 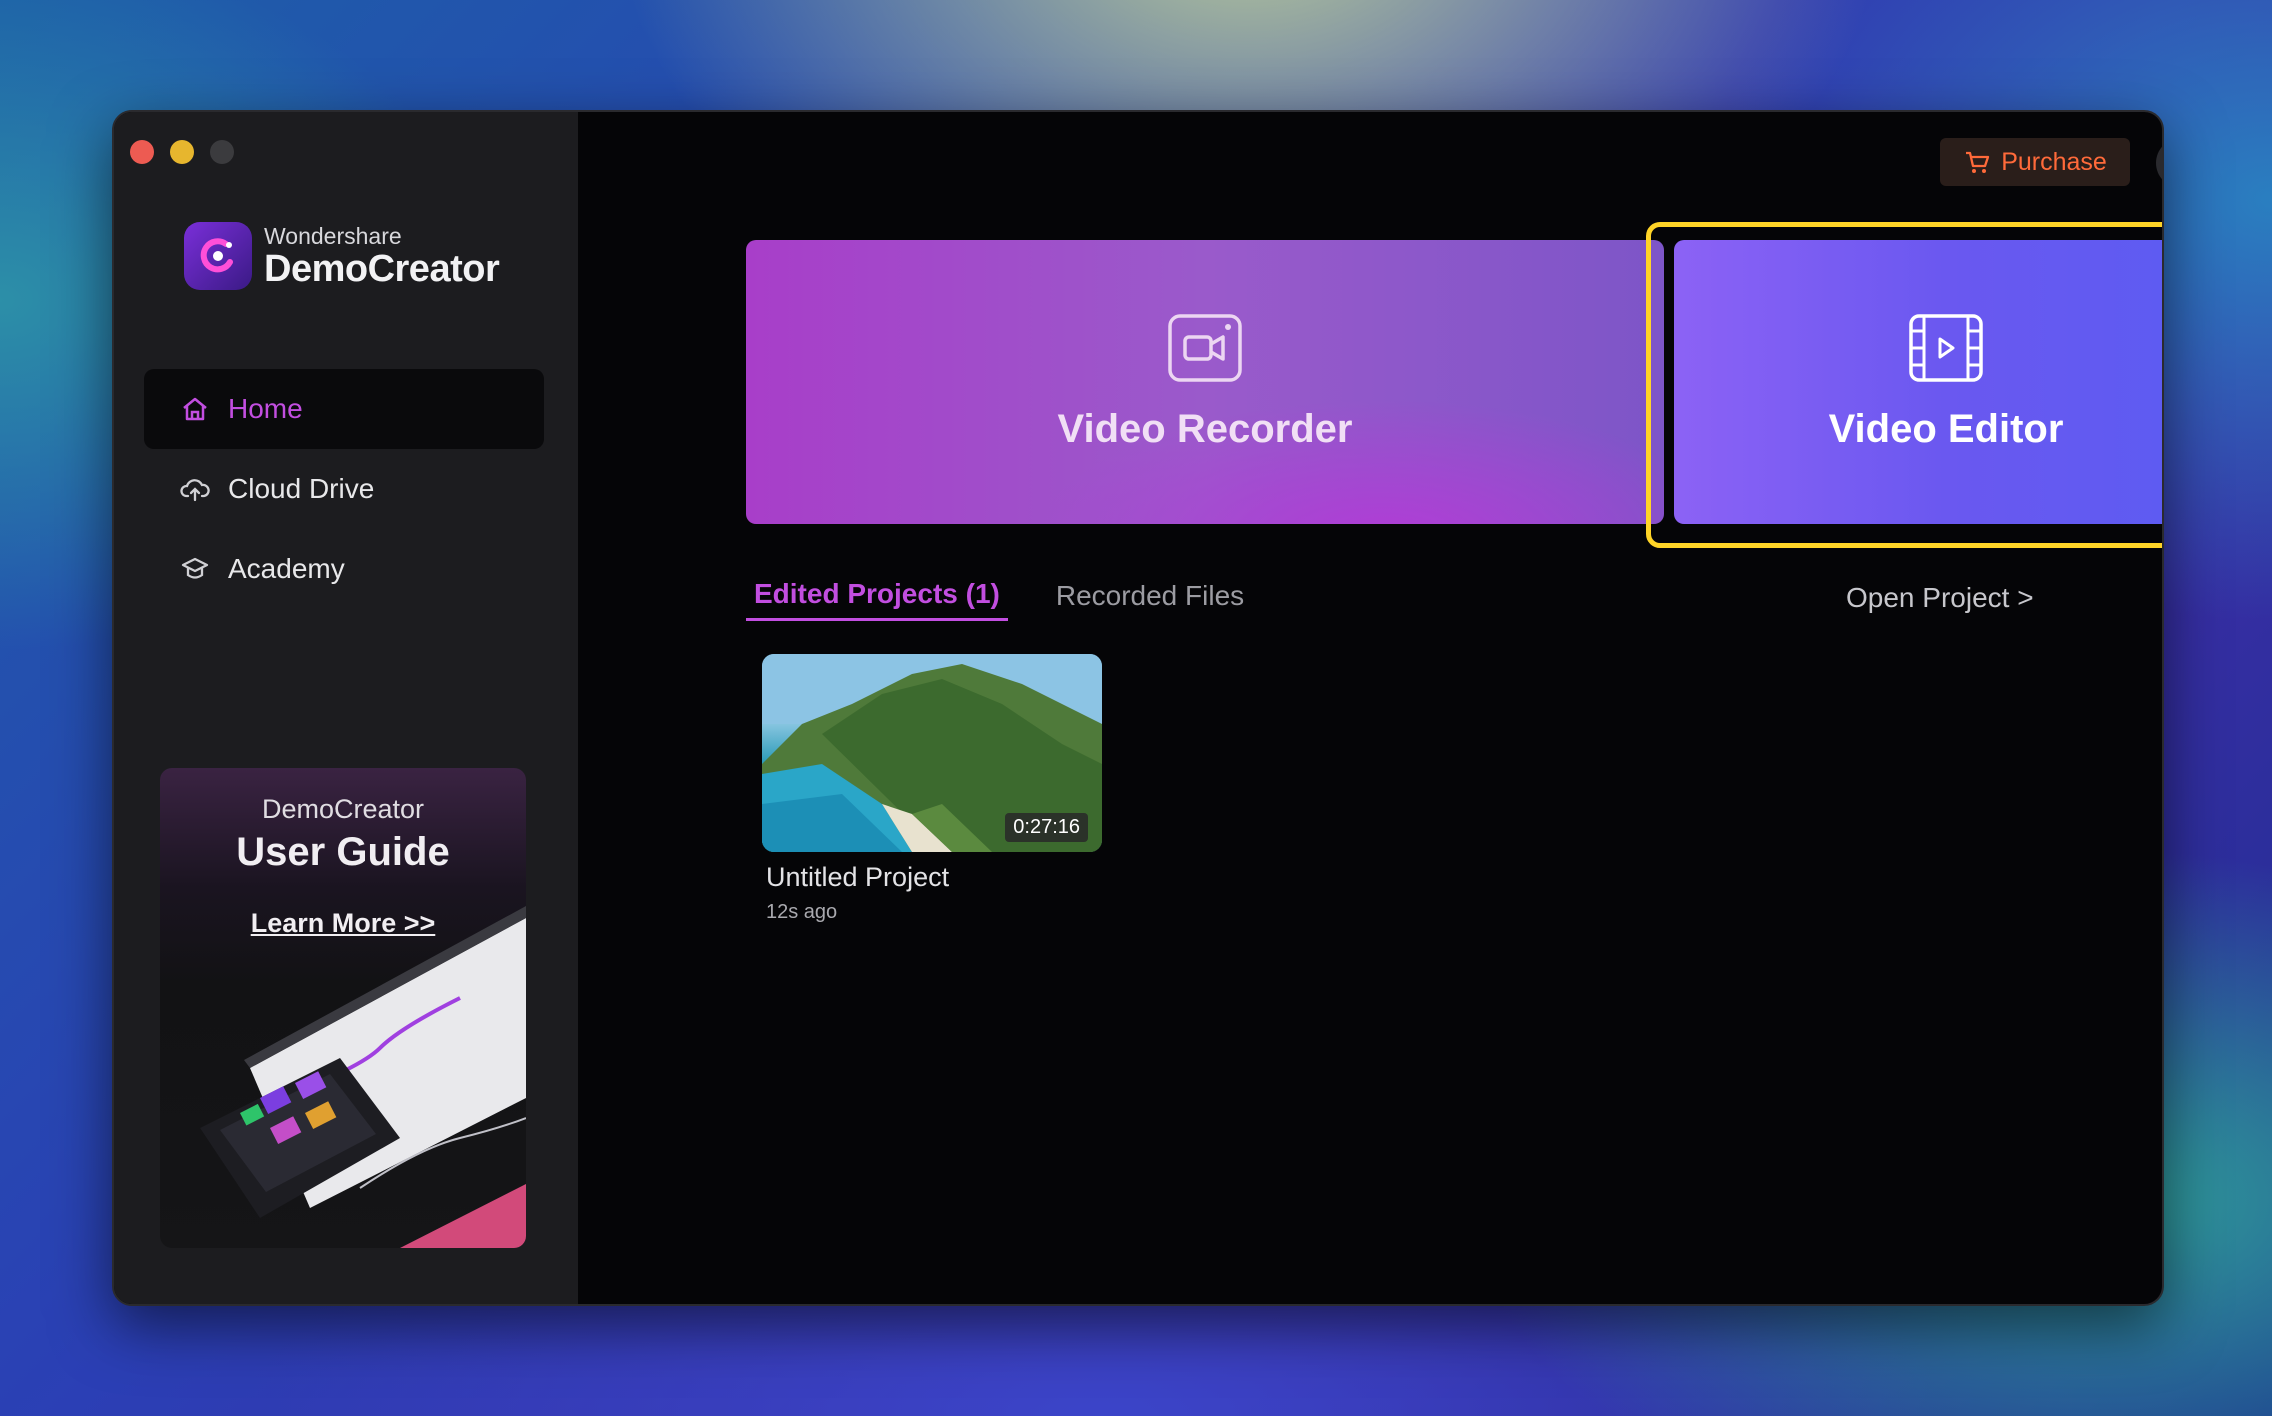 I want to click on open-project-link: Open Project >, so click(x=1940, y=598).